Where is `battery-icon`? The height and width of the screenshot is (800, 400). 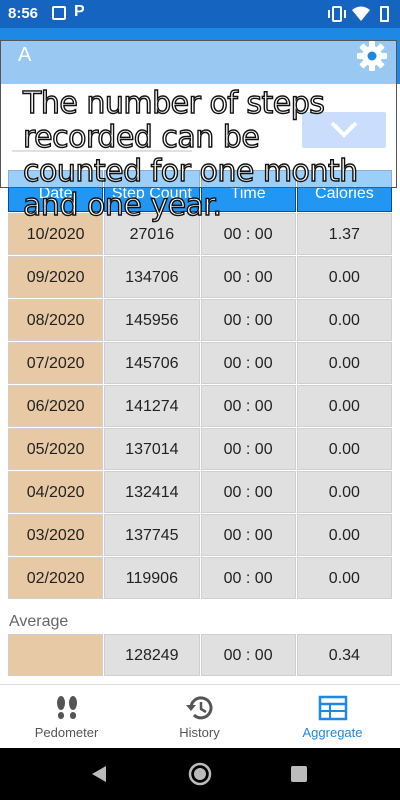 battery-icon is located at coordinates (384, 14).